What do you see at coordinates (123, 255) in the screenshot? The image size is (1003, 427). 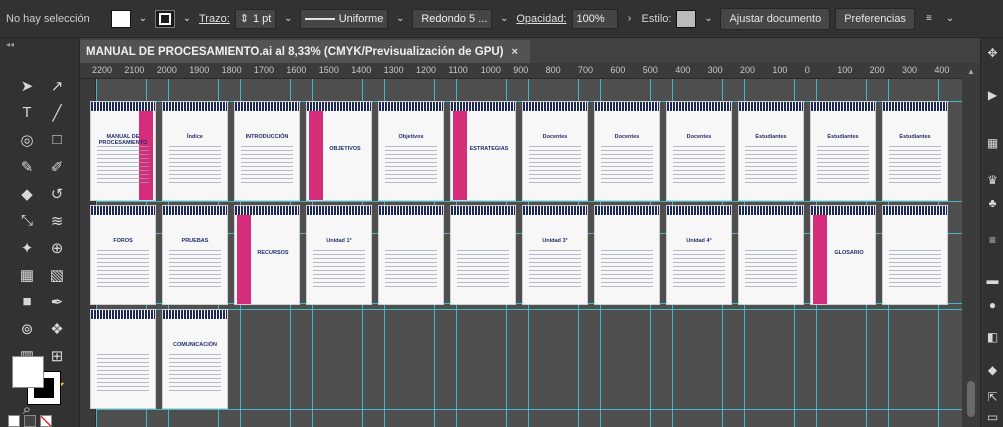 I see `artboard: FOROS` at bounding box center [123, 255].